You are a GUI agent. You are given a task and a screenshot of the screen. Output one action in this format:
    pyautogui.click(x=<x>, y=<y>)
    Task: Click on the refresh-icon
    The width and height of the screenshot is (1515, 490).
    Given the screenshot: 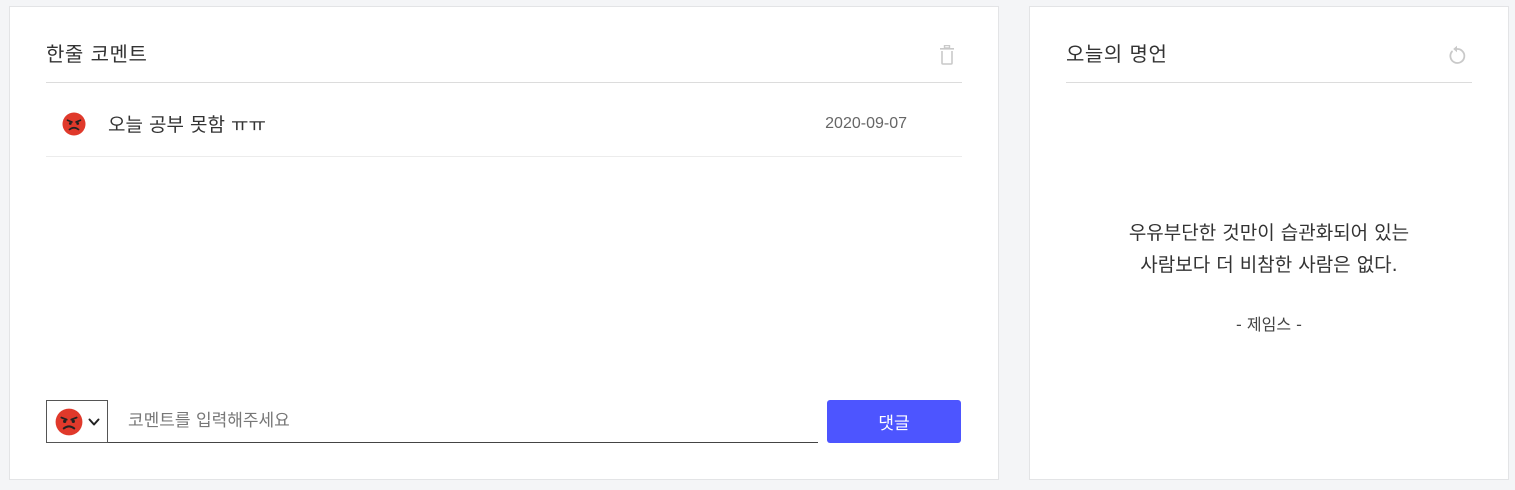 What is the action you would take?
    pyautogui.click(x=1457, y=55)
    